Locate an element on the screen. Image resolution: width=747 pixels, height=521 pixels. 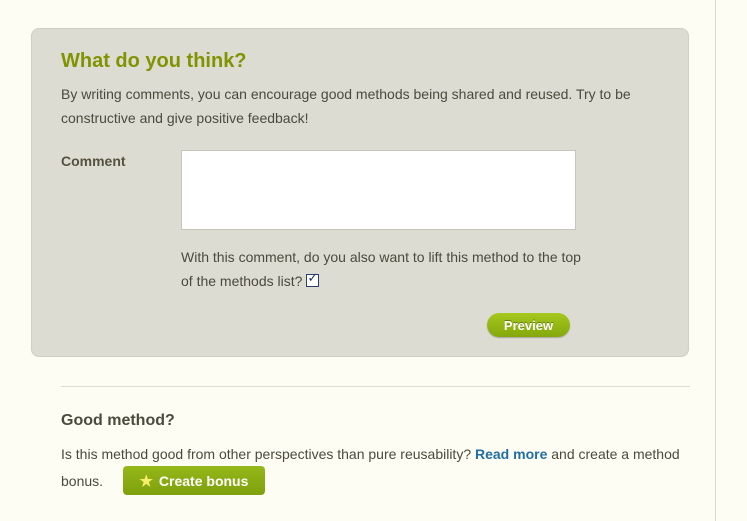
section-divider is located at coordinates (375, 386).